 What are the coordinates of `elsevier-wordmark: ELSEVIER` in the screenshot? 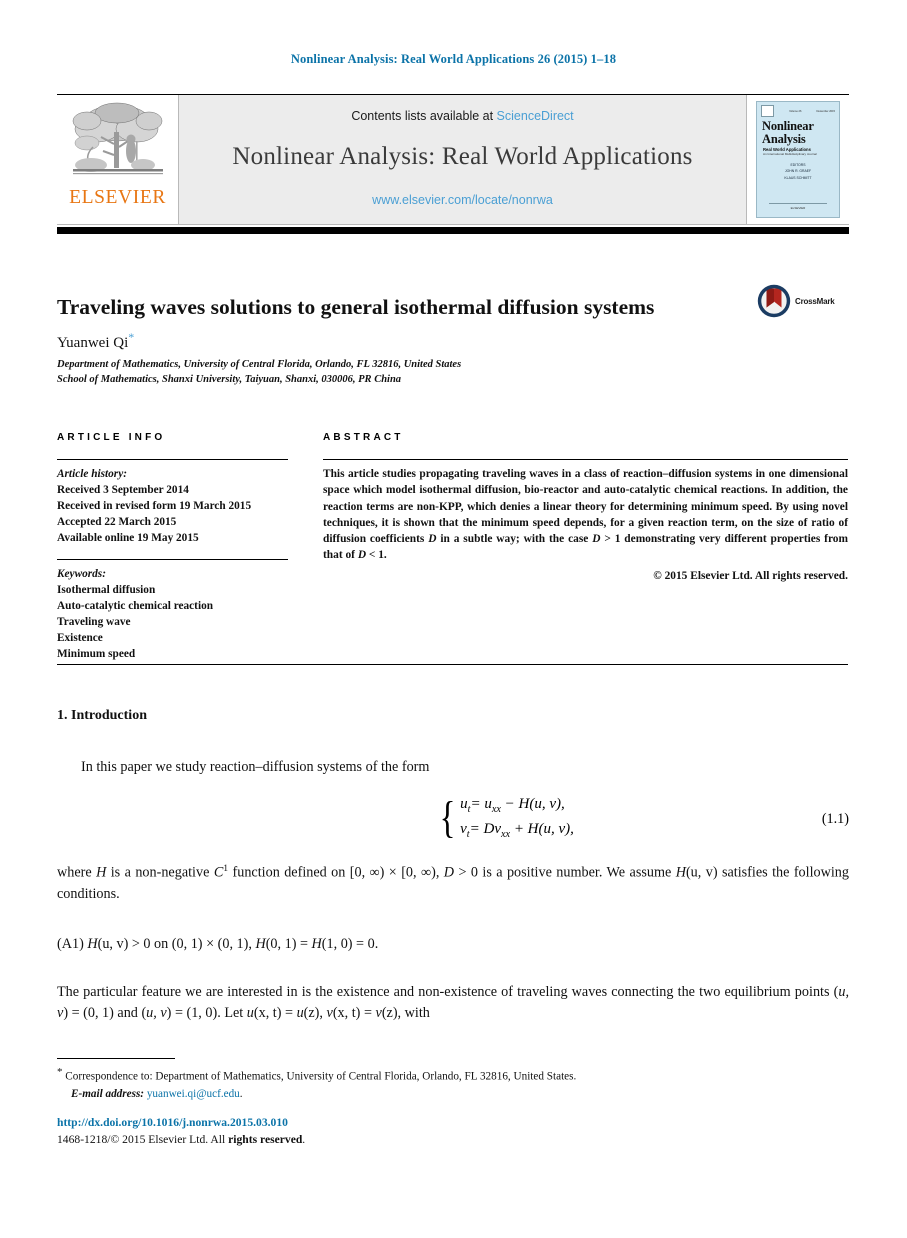 It's located at (117, 197).